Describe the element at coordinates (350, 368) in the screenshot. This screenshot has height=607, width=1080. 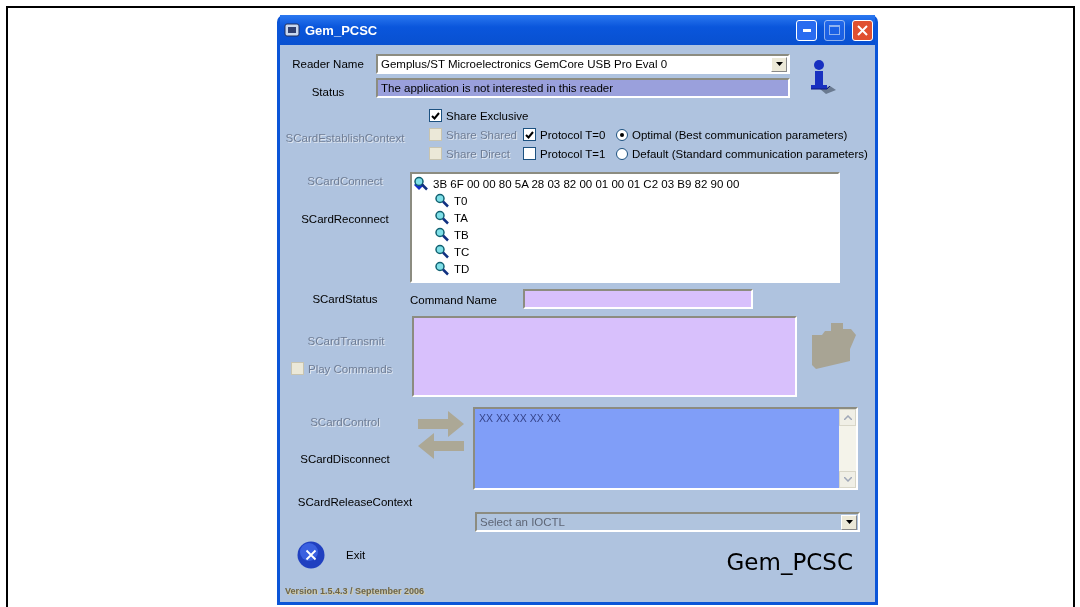
I see `option-label: Play Commands` at that location.